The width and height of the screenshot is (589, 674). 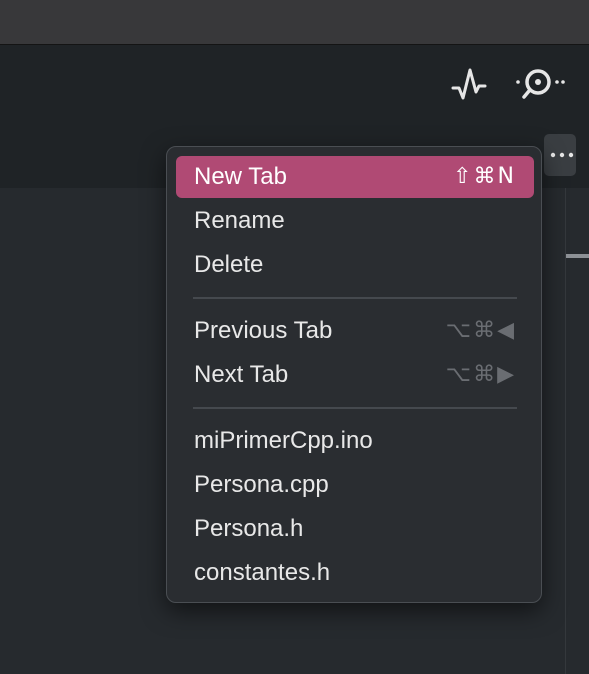 I want to click on menu-item-file-miprimercpp-ino: miPrimerCpp.ino, so click(x=355, y=441).